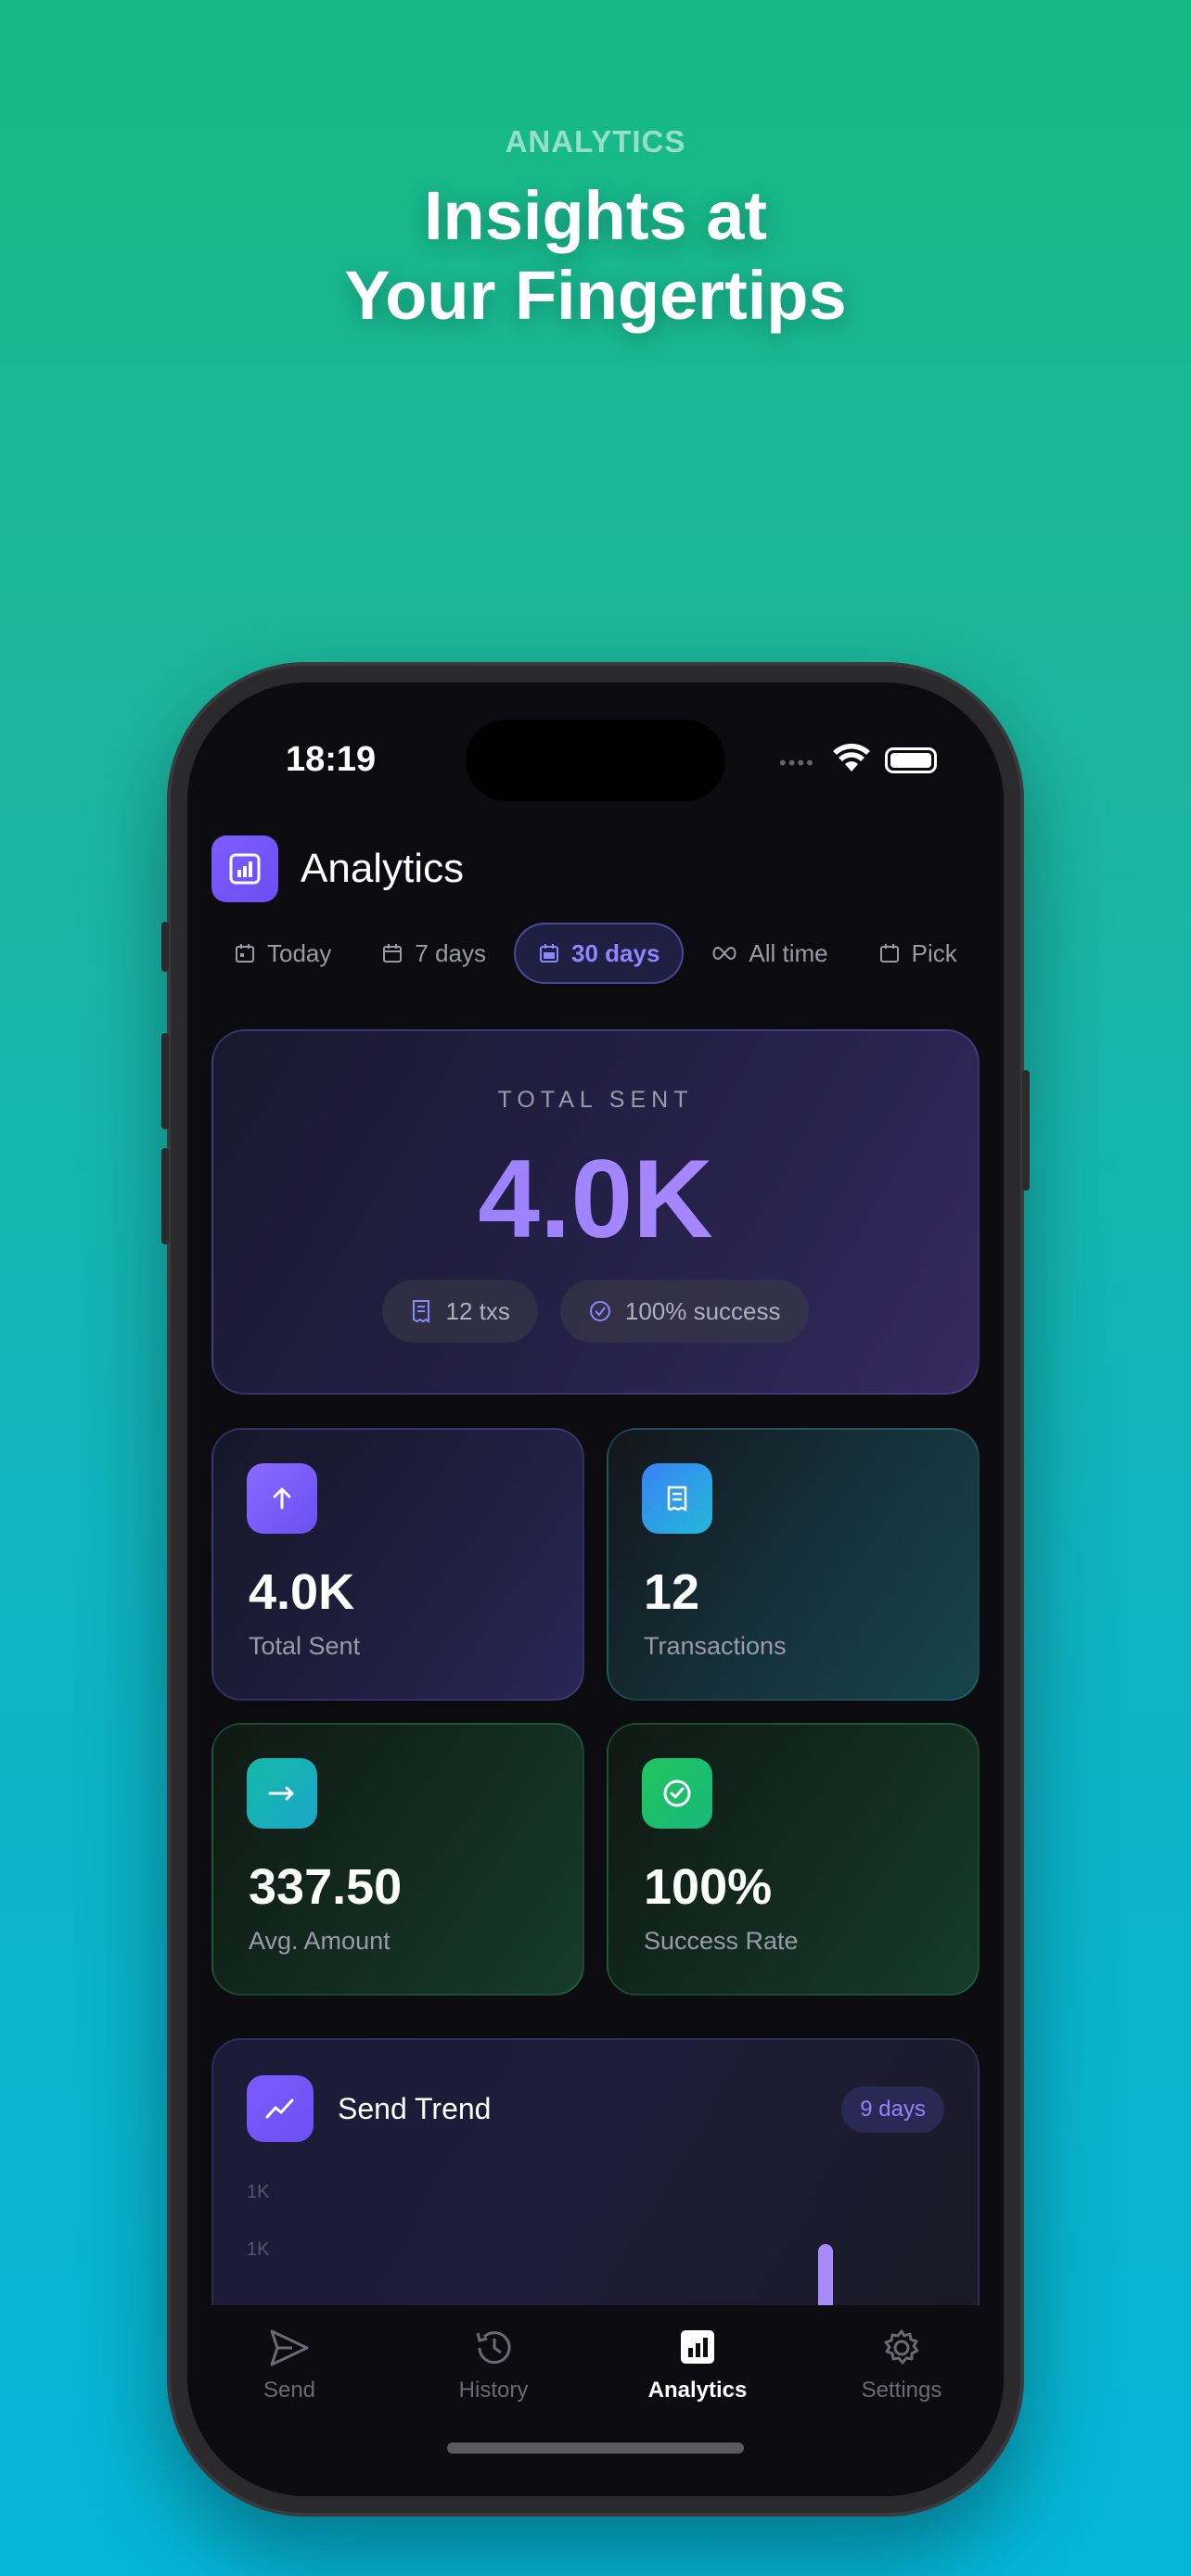 The width and height of the screenshot is (1191, 2576). What do you see at coordinates (595, 216) in the screenshot?
I see `headline-line-1: Insights at` at bounding box center [595, 216].